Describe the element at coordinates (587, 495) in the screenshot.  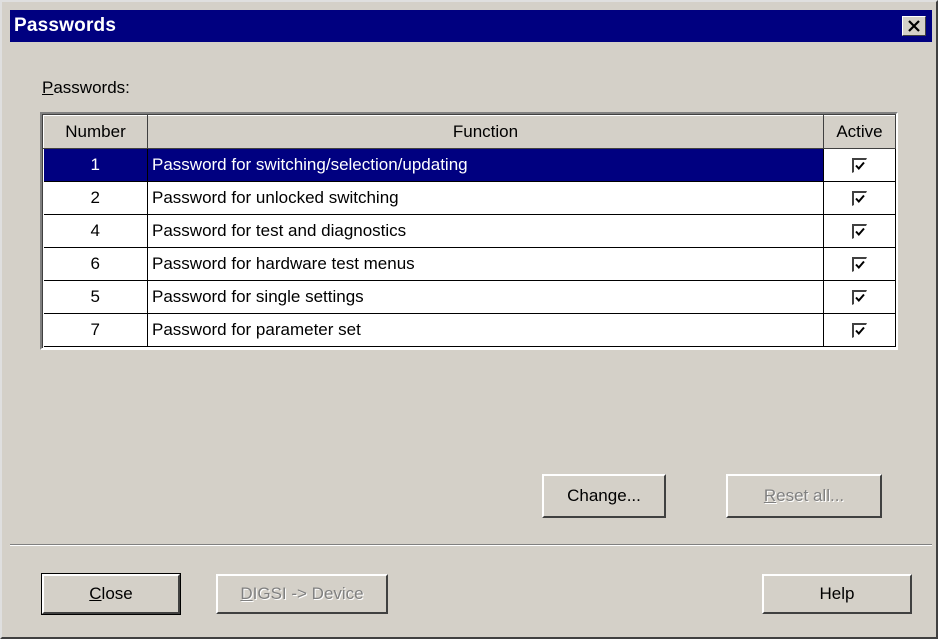
I see `change-label-pre: Chan` at that location.